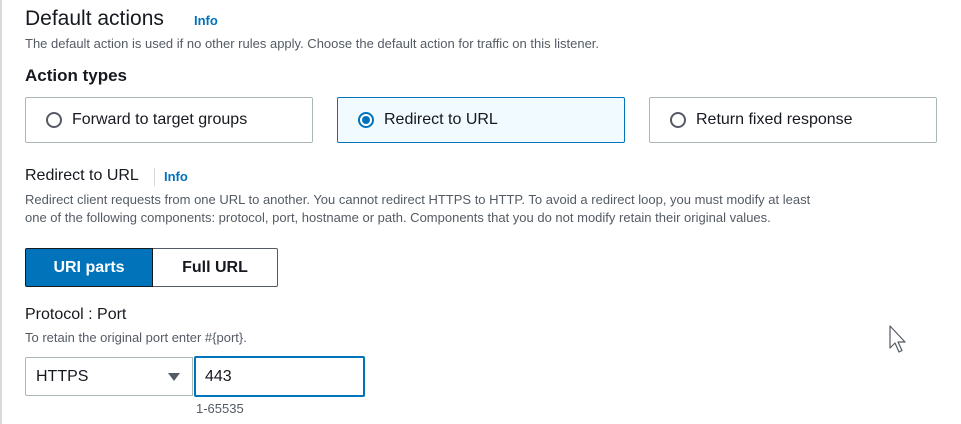  I want to click on redirect-info-link: Info, so click(171, 177).